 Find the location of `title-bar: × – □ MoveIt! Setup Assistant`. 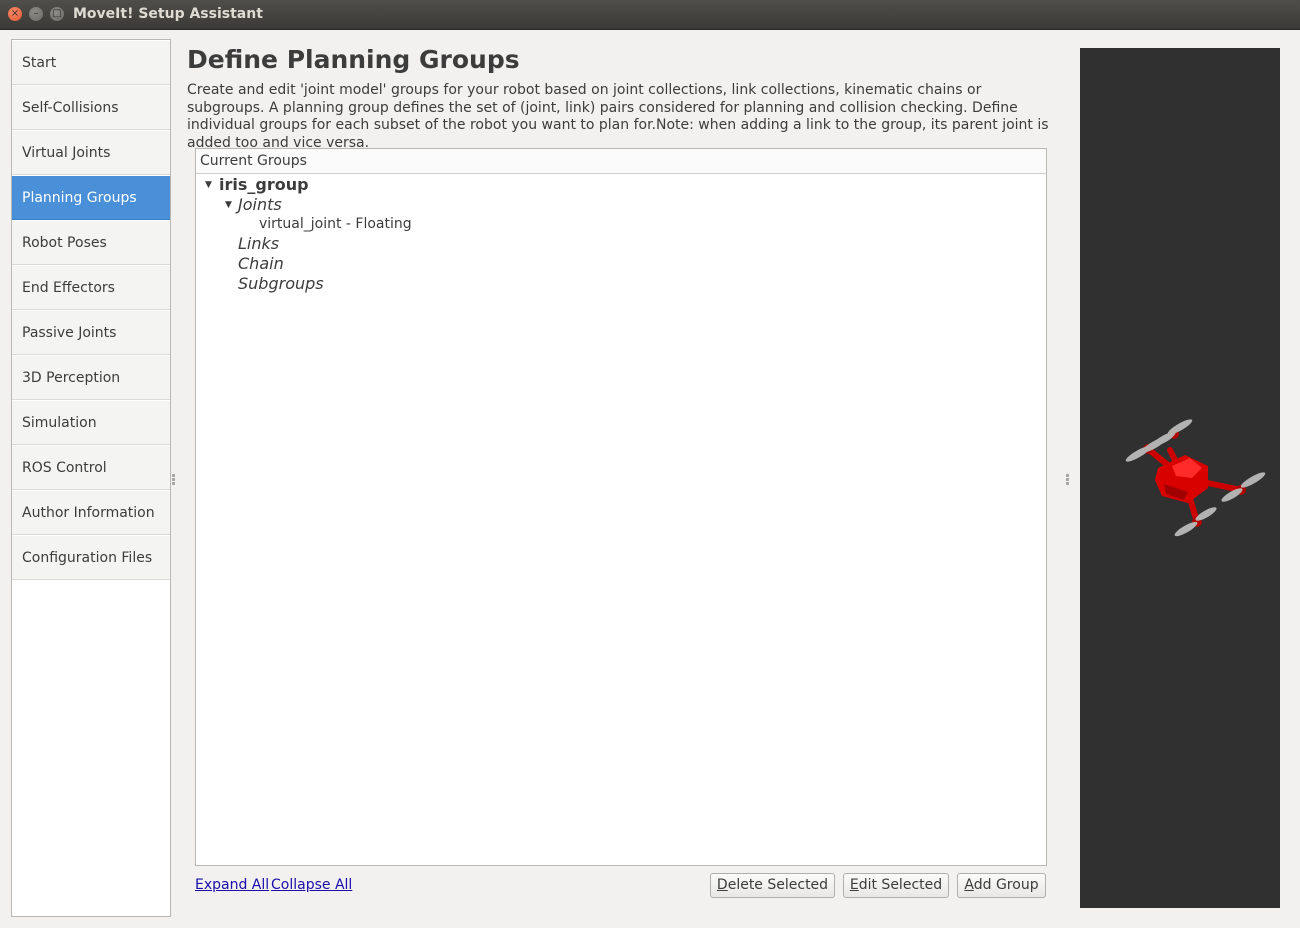

title-bar: × – □ MoveIt! Setup Assistant is located at coordinates (650, 15).